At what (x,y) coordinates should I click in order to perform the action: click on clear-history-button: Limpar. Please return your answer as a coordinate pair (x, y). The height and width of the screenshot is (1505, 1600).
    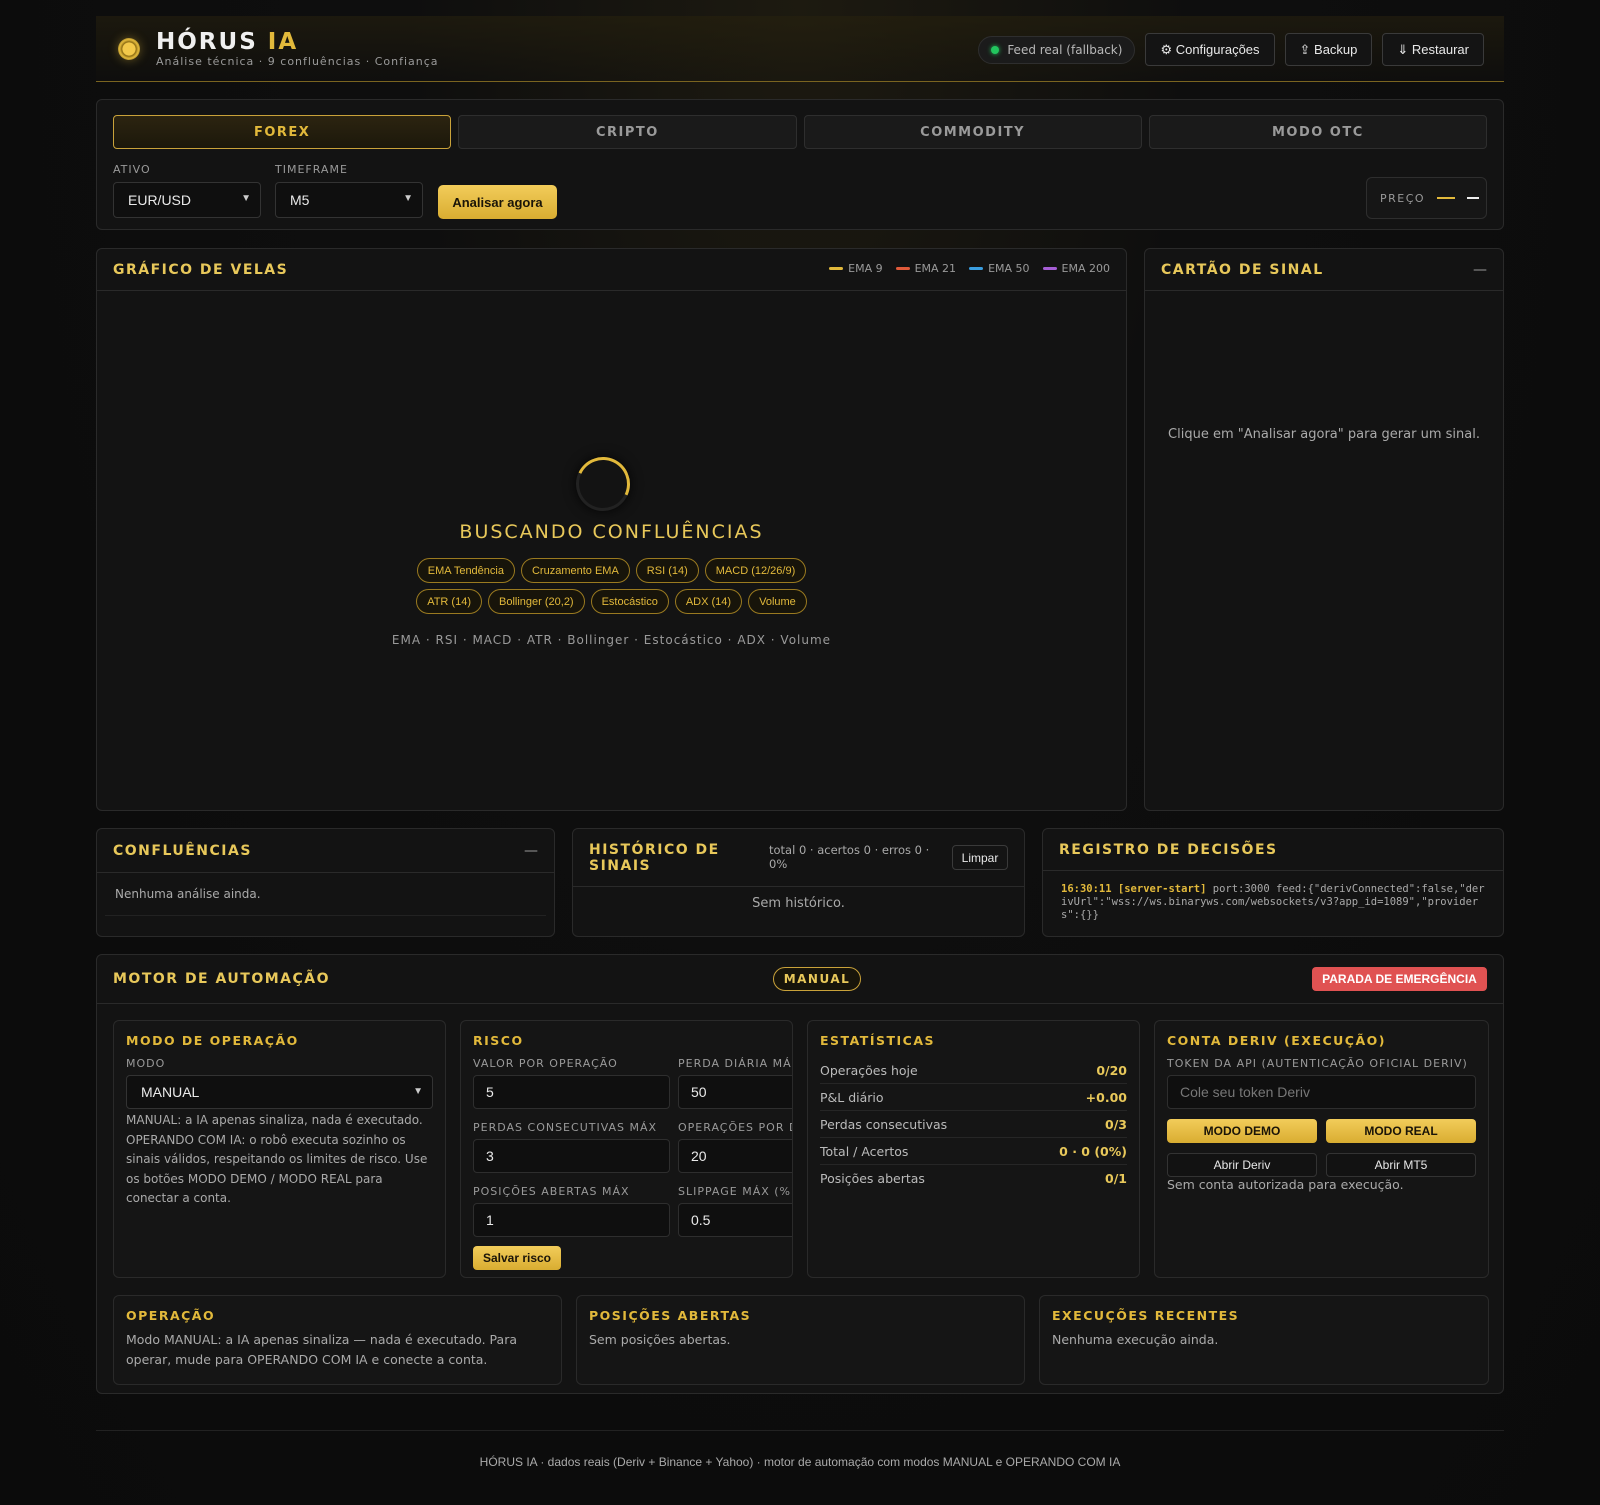
    Looking at the image, I should click on (980, 857).